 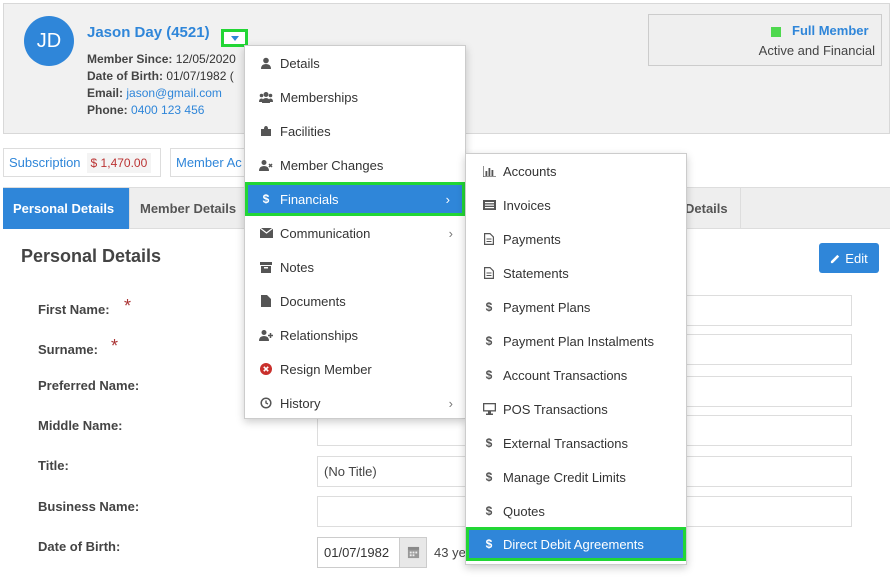 I want to click on submenu-item-label: Payments, so click(x=532, y=239).